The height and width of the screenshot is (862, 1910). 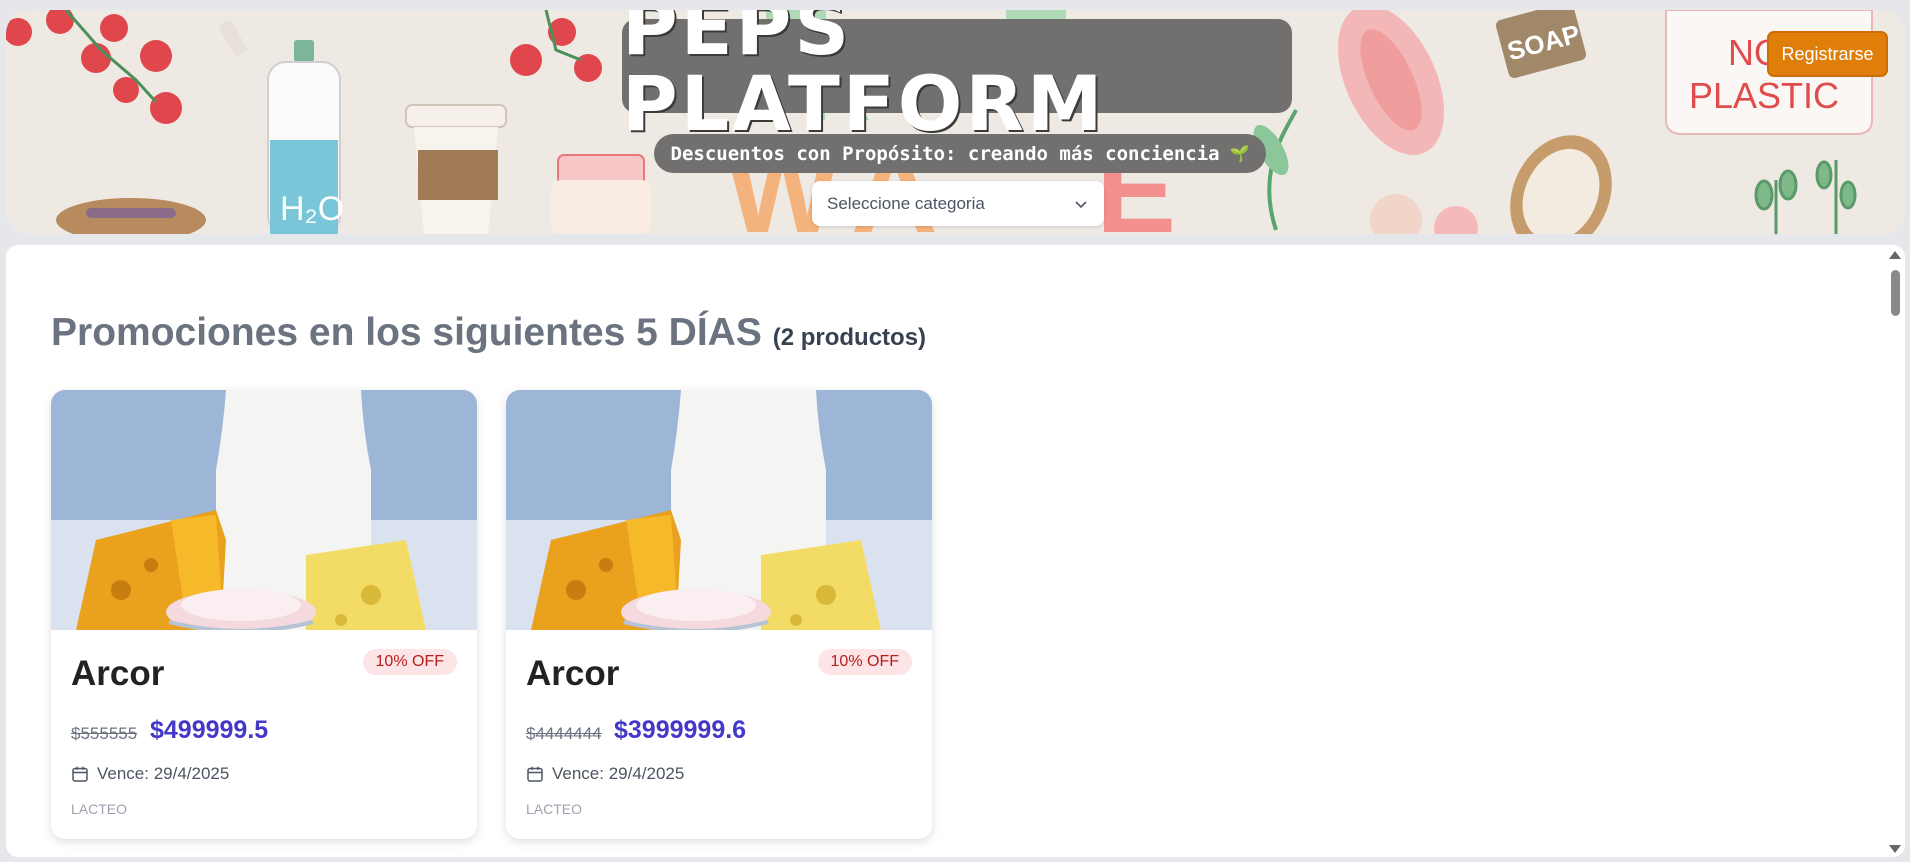 I want to click on svg-text: H₂O, so click(x=312, y=209).